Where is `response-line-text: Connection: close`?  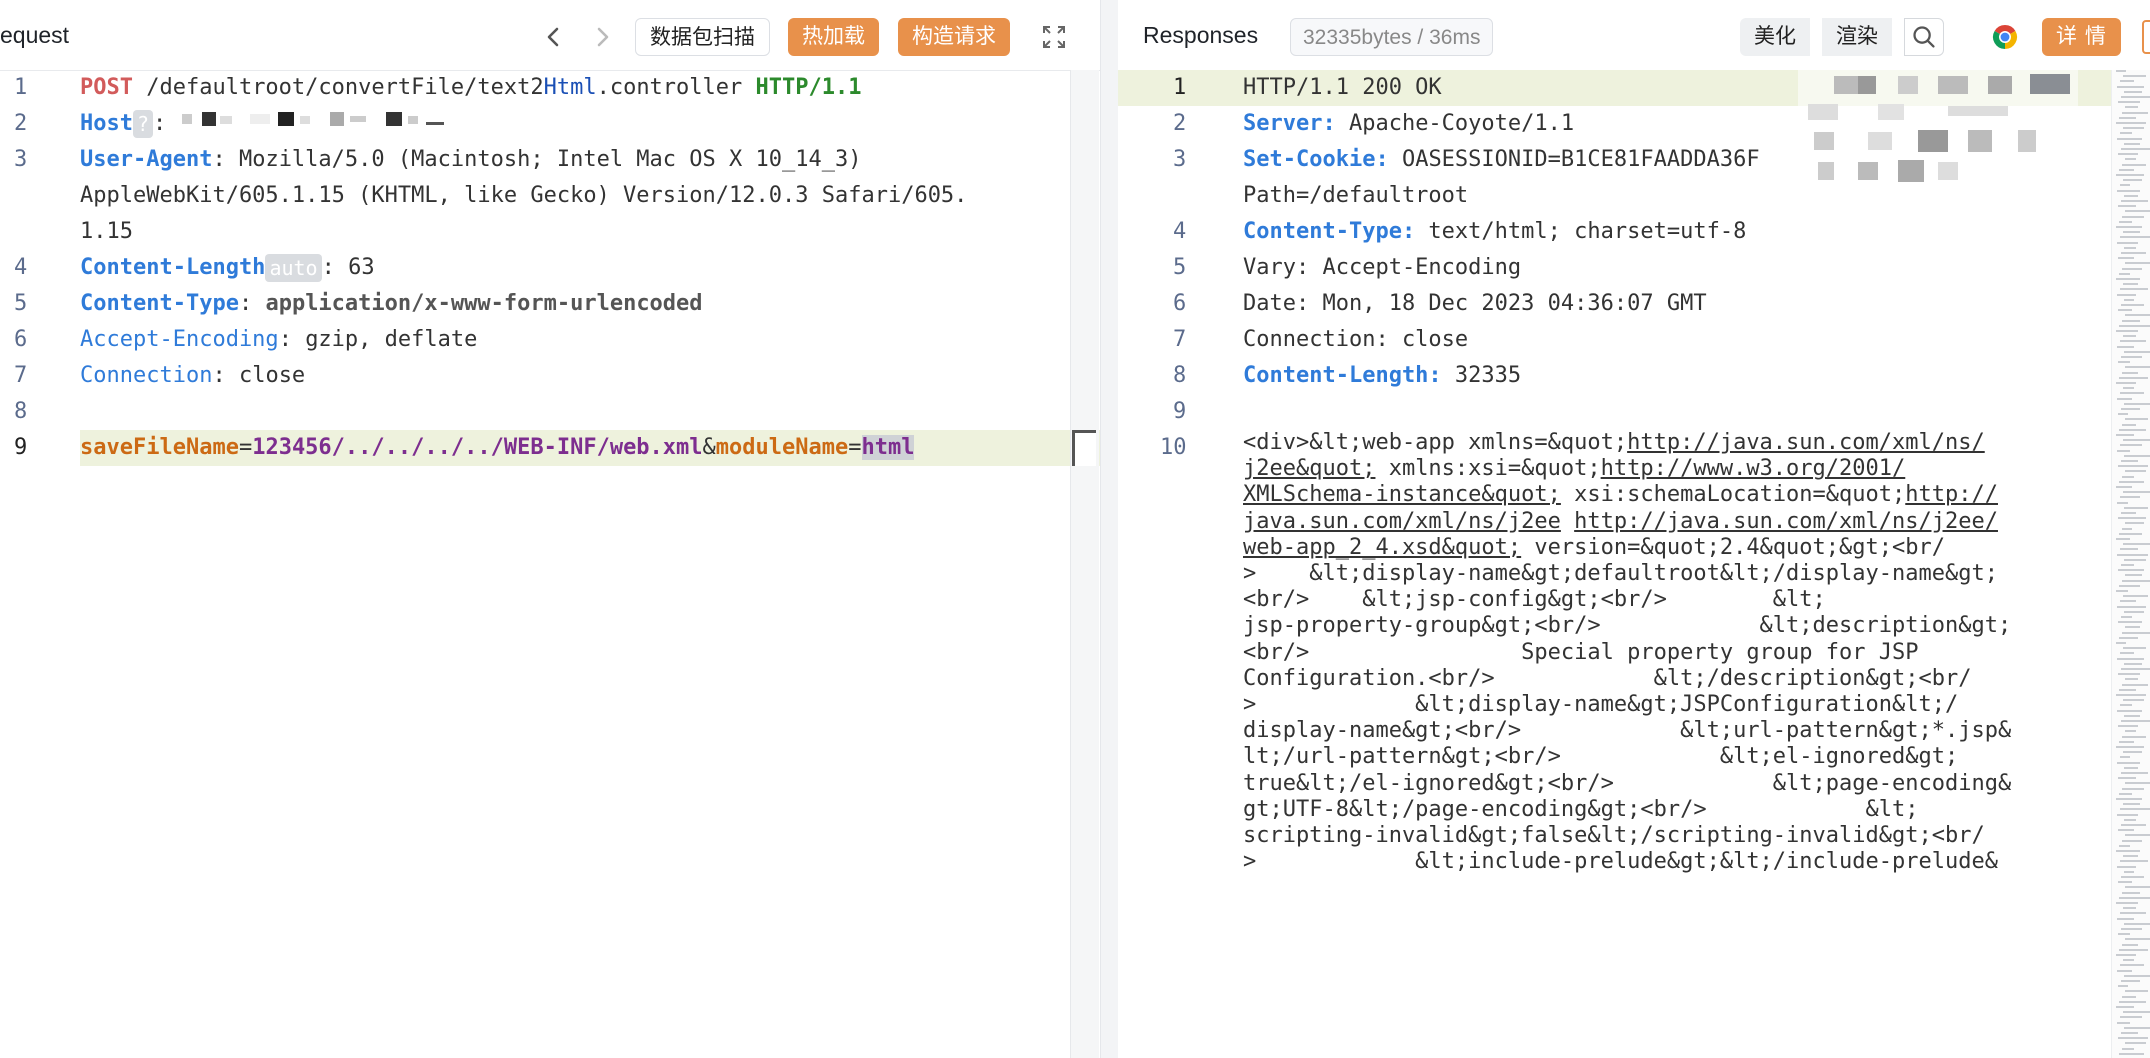 response-line-text: Connection: close is located at coordinates (1356, 339).